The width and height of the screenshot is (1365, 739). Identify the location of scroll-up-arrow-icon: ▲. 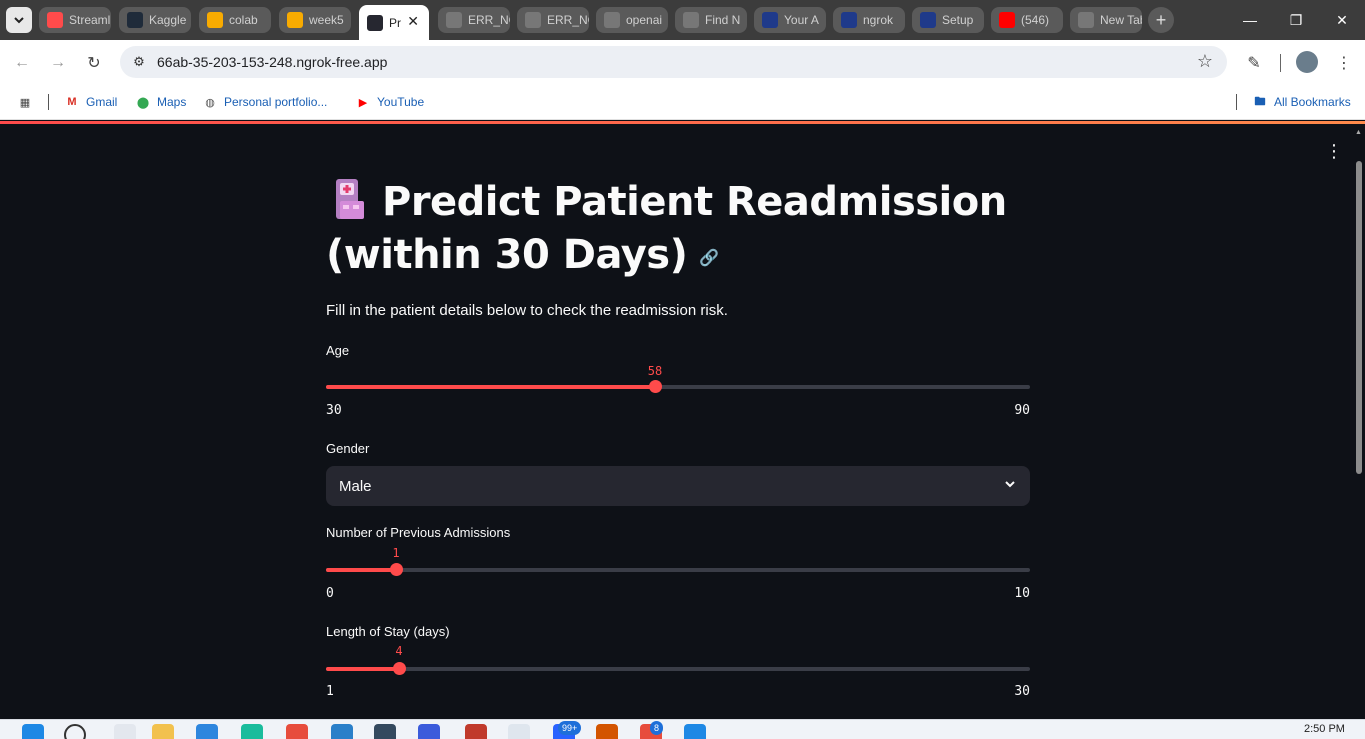
(1358, 132).